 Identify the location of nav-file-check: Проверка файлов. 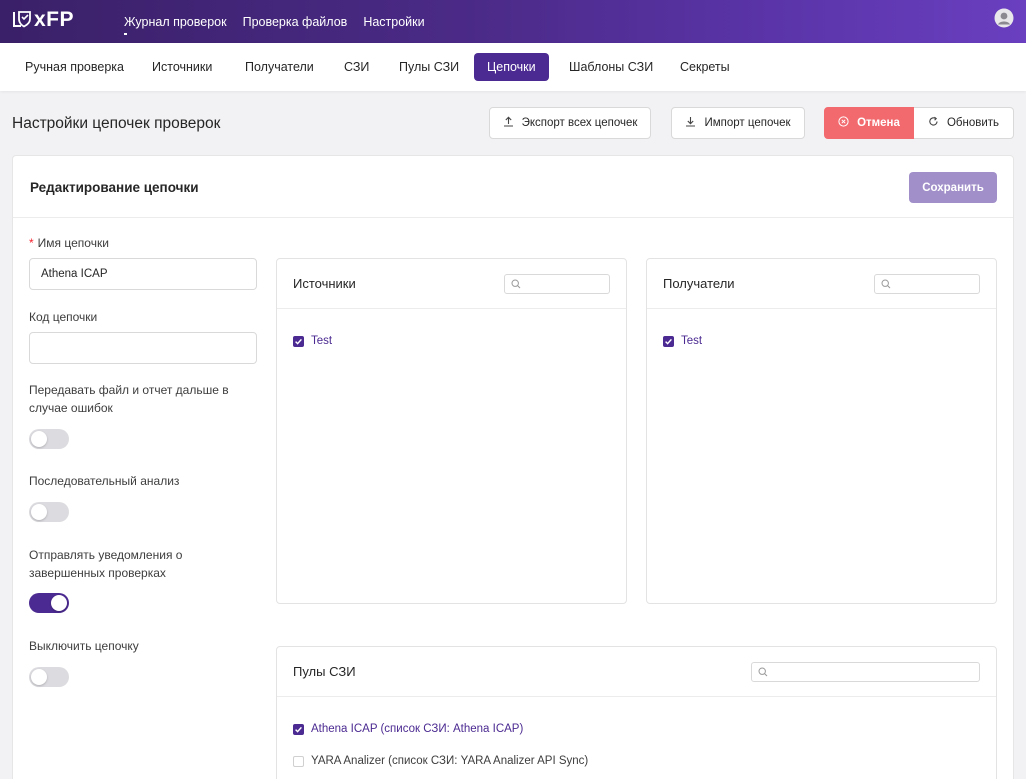
(295, 22).